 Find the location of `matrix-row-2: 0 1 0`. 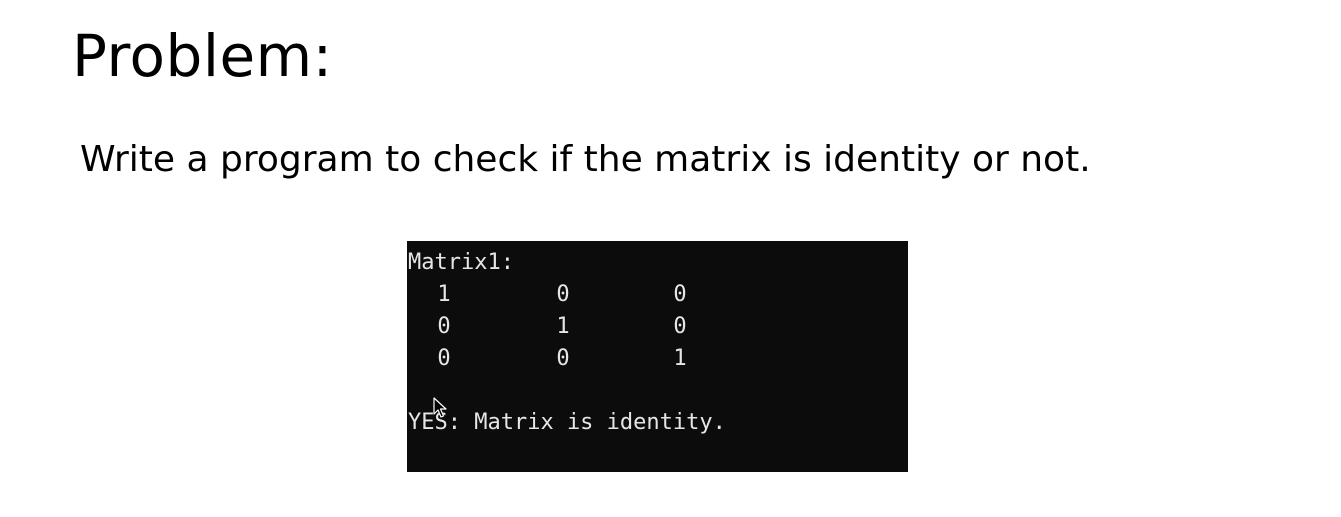

matrix-row-2: 0 1 0 is located at coordinates (587, 327).